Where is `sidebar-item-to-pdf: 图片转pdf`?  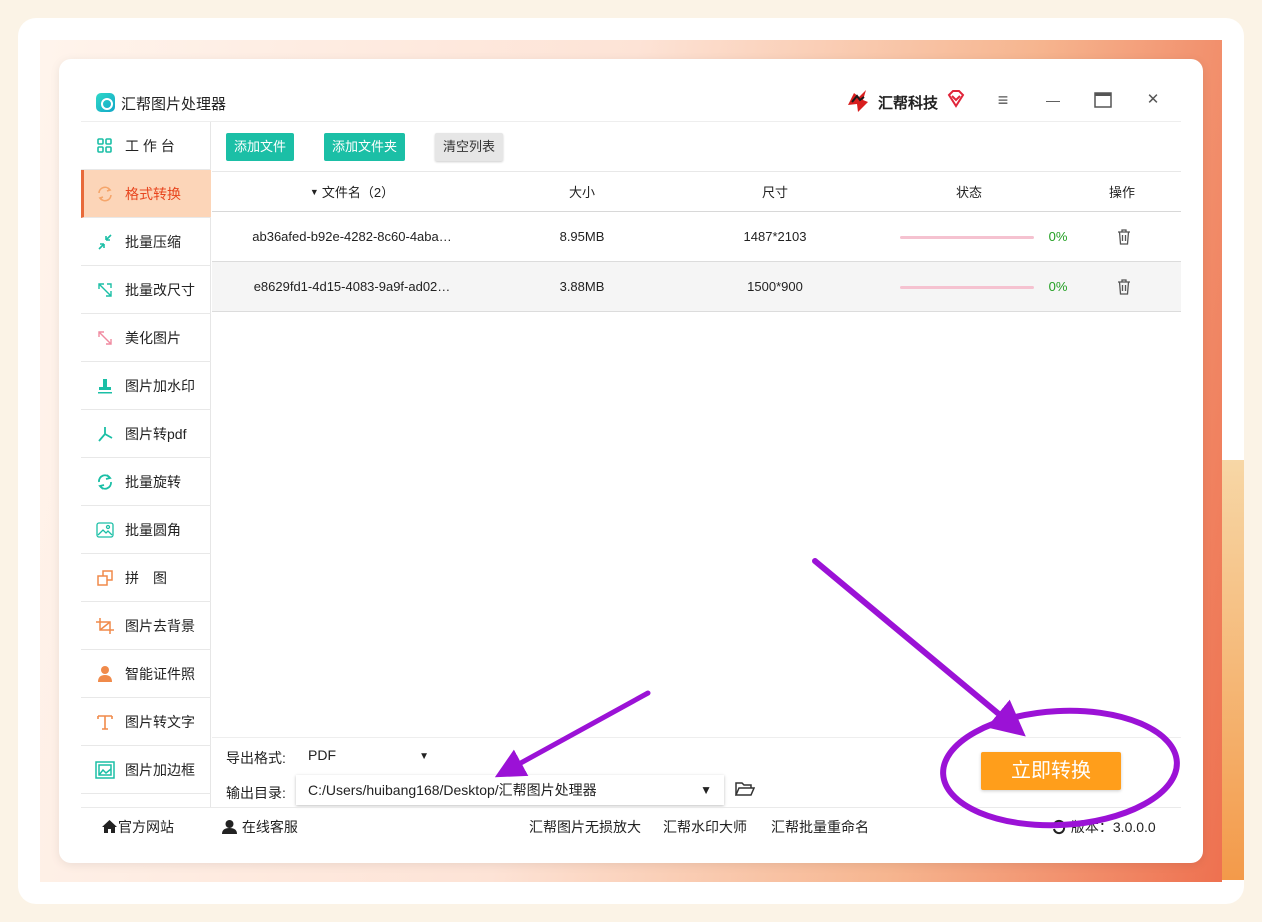
sidebar-item-to-pdf: 图片转pdf is located at coordinates (146, 434).